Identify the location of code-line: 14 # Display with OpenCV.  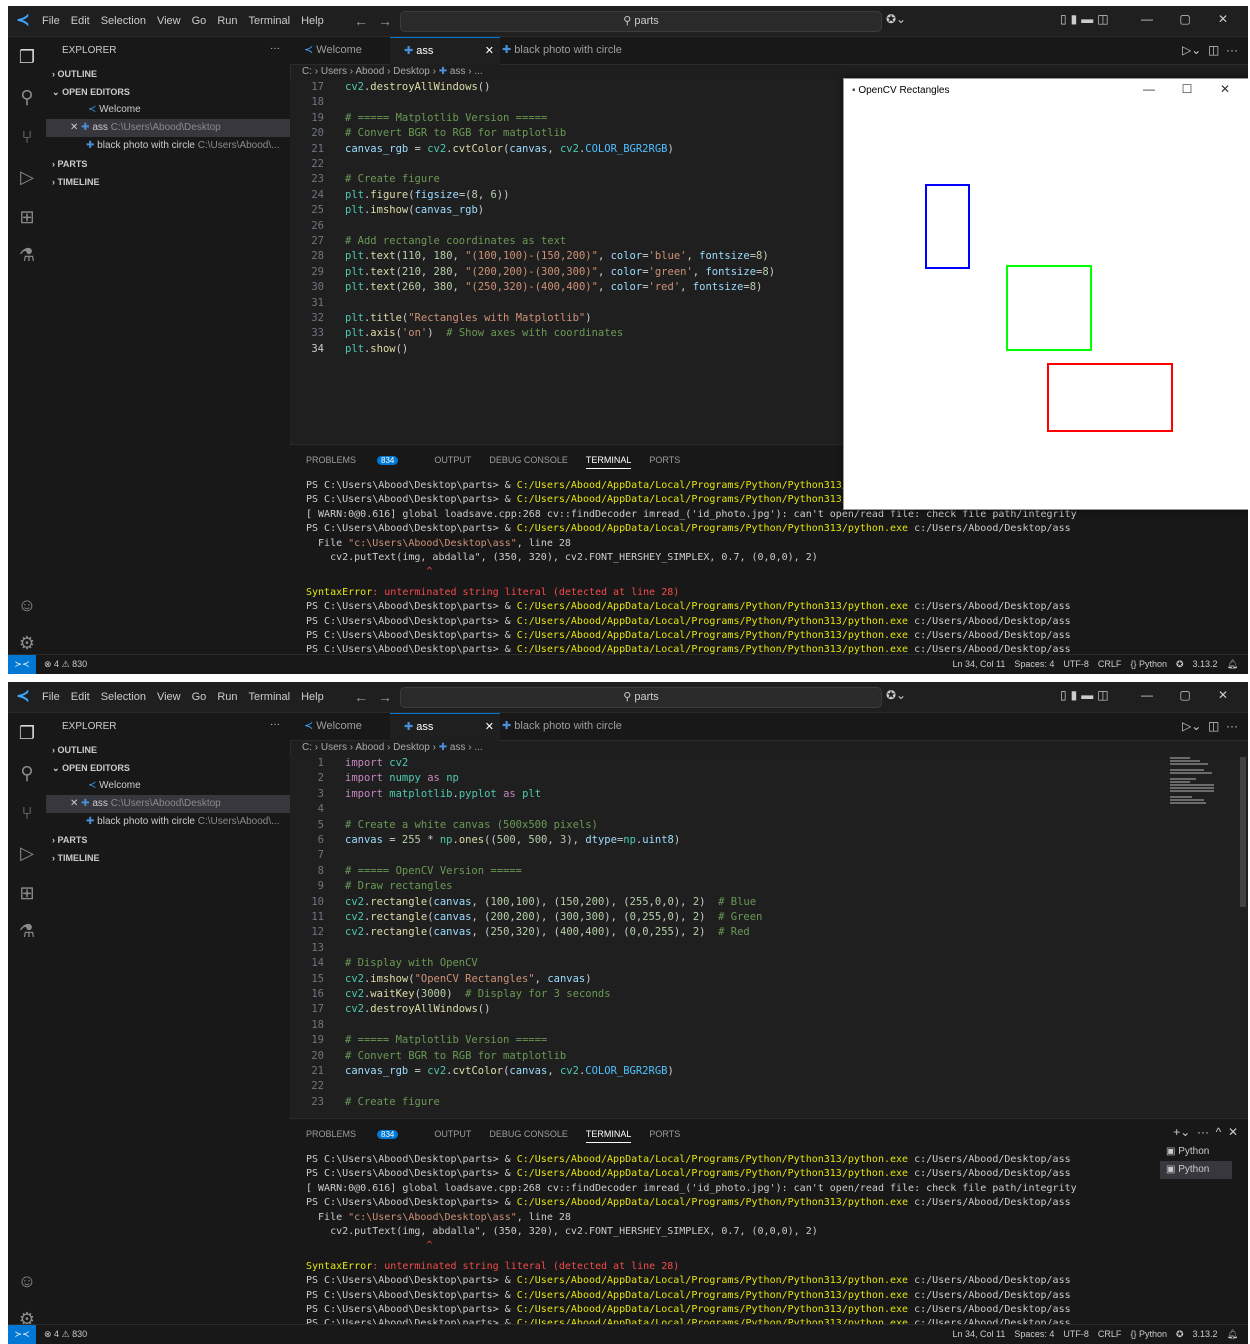
(769, 963).